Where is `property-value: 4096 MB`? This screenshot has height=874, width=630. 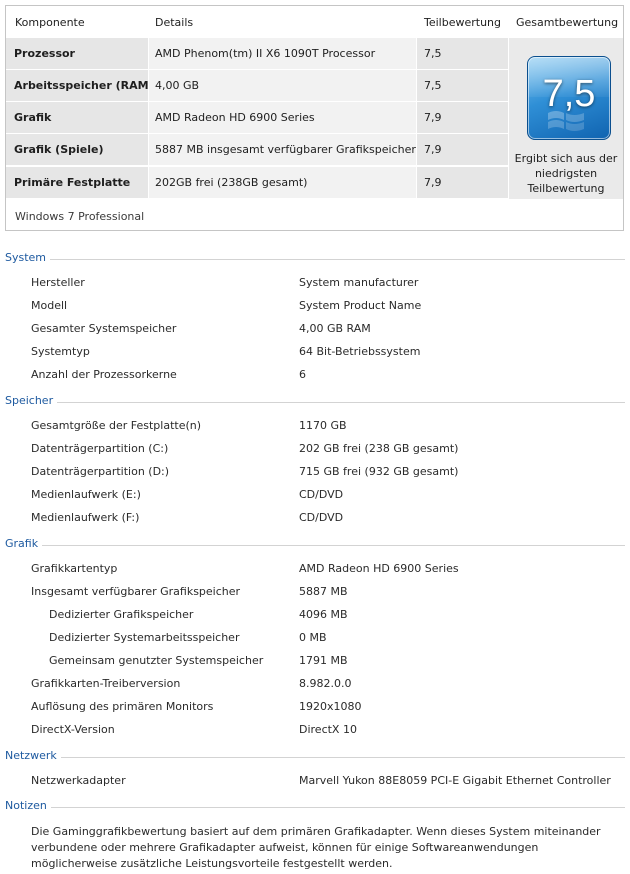 property-value: 4096 MB is located at coordinates (323, 614).